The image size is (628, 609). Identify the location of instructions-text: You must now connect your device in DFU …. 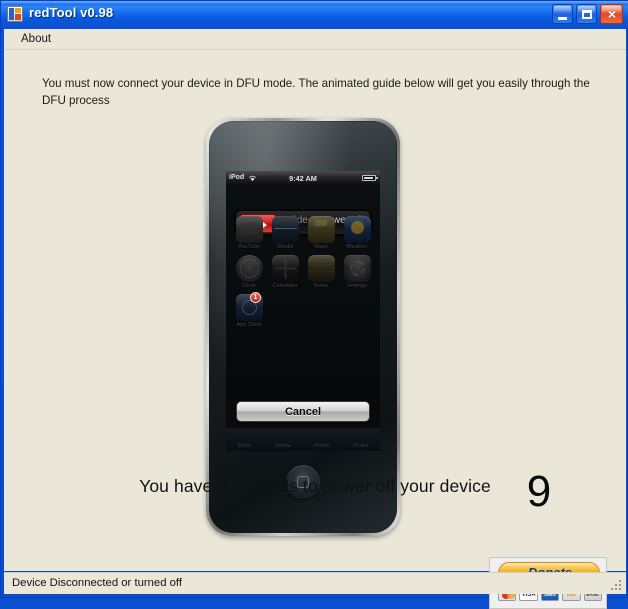
(316, 92).